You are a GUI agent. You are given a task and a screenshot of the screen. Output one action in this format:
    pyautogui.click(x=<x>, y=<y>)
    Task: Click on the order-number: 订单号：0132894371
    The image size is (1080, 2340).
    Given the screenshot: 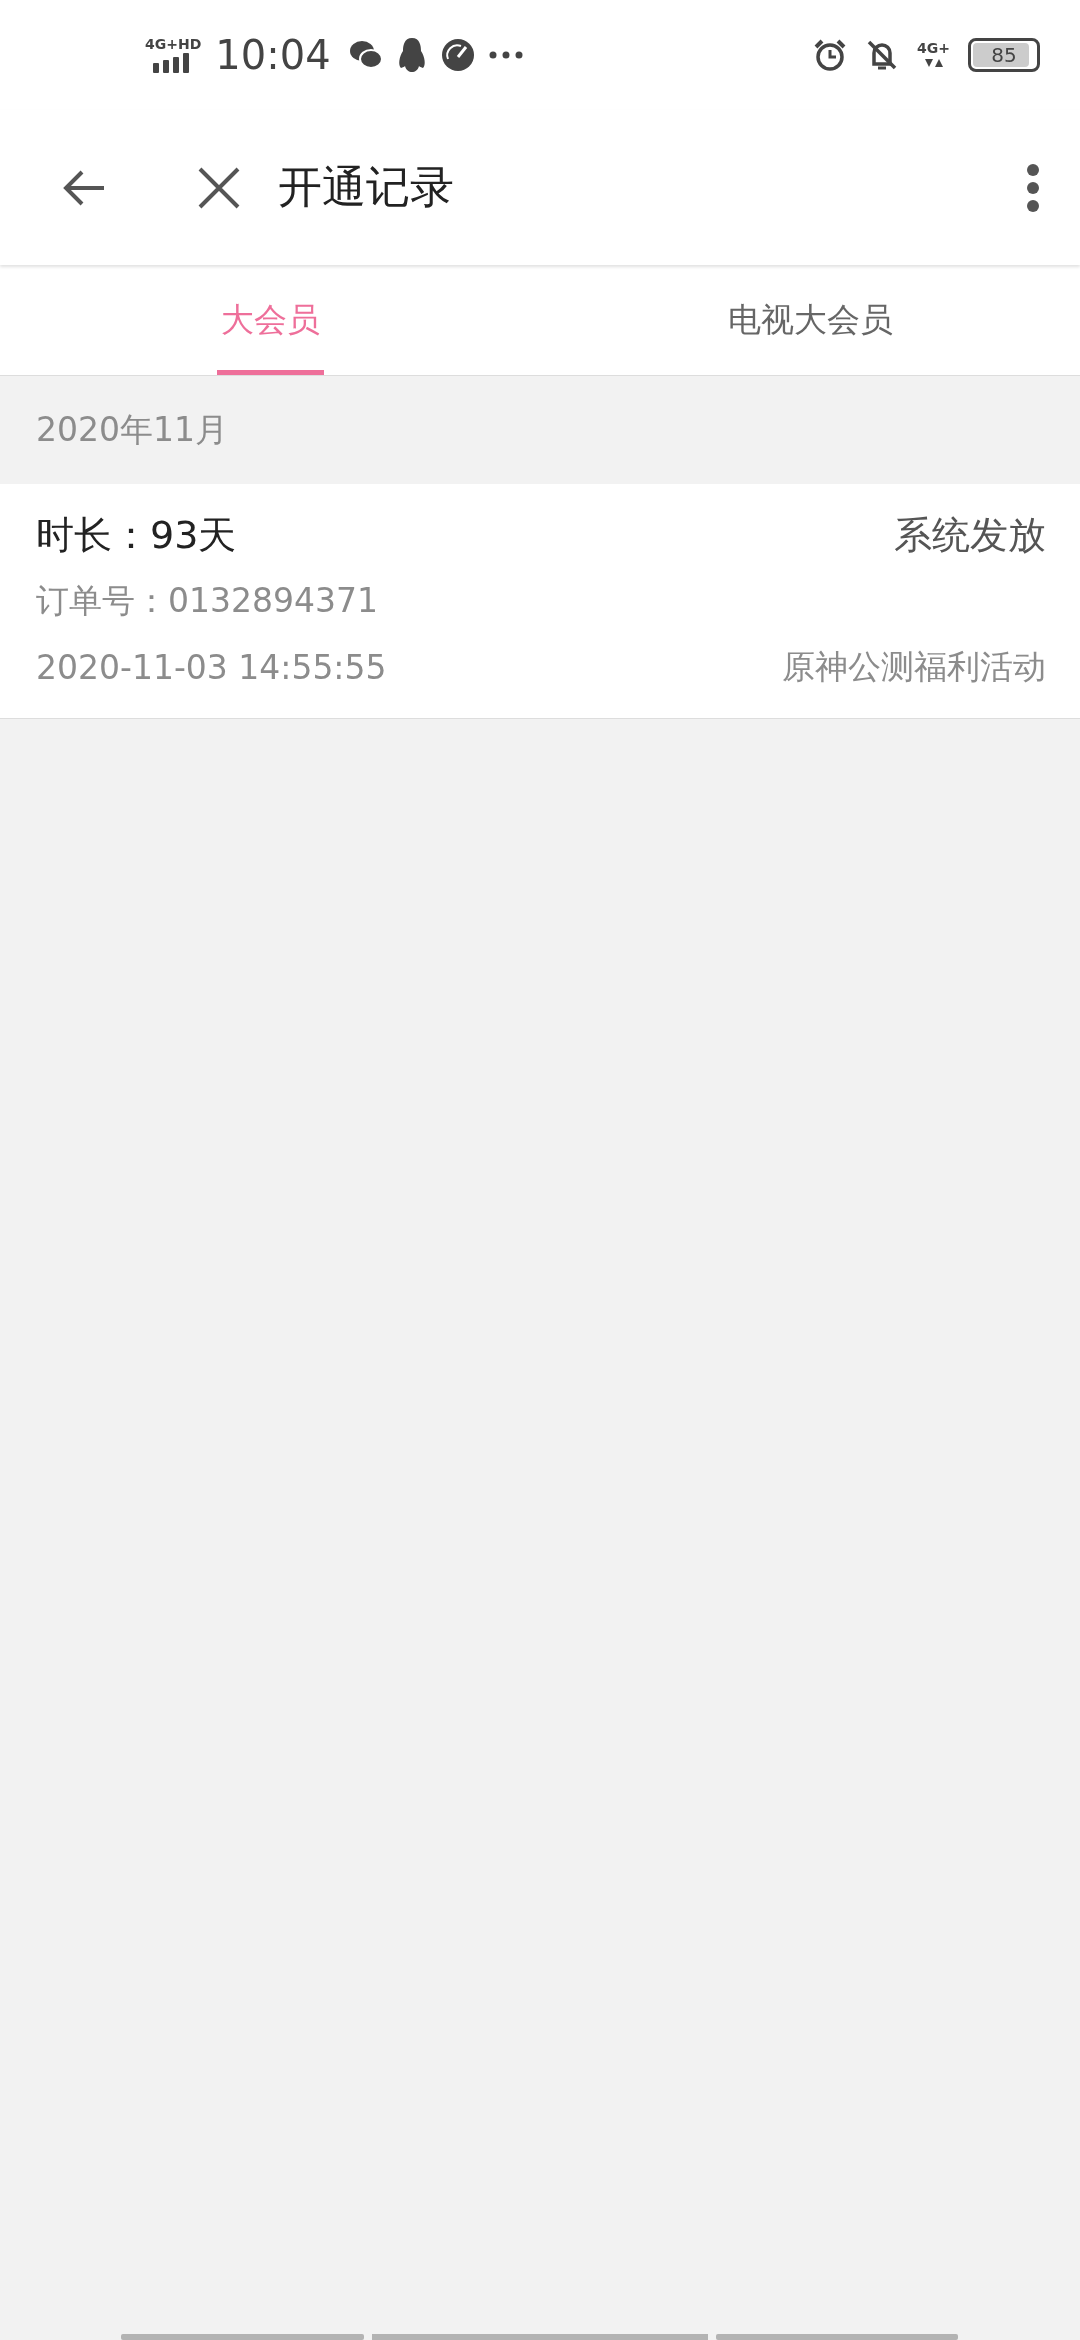 What is the action you would take?
    pyautogui.click(x=207, y=600)
    